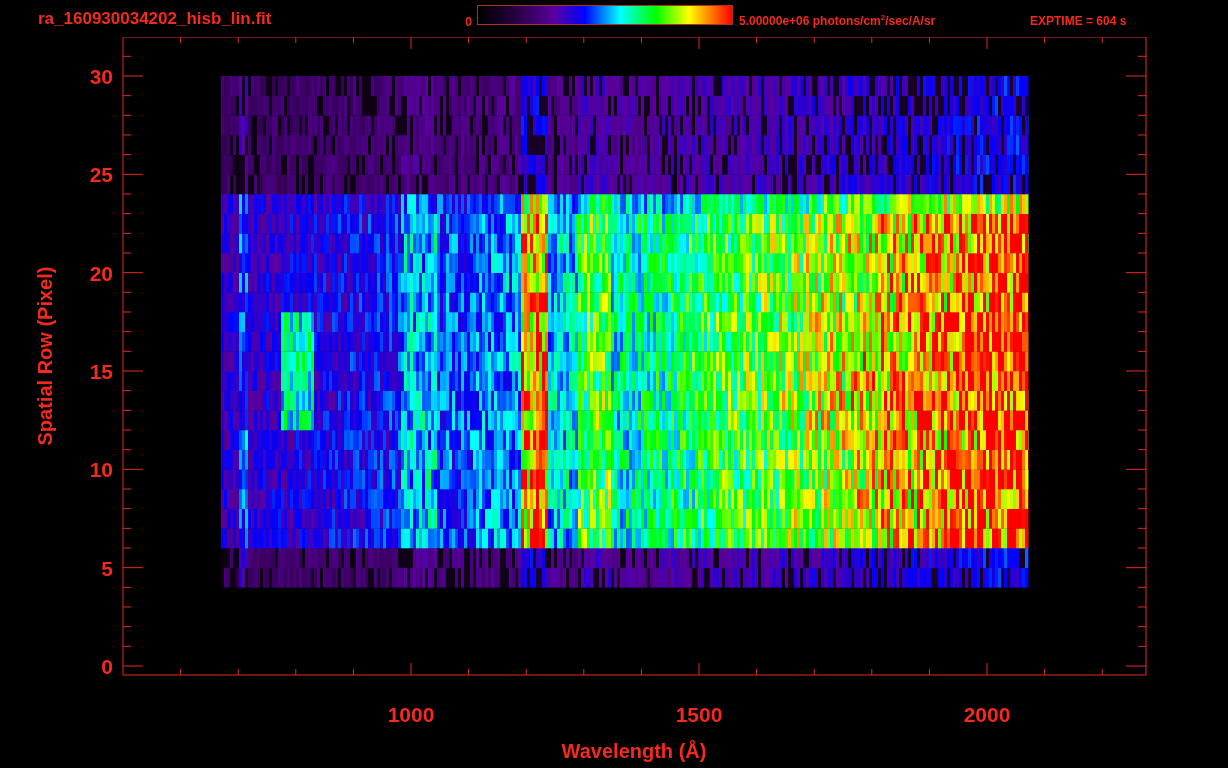 This screenshot has width=1228, height=768. Describe the element at coordinates (468, 21) in the screenshot. I see `colorbar-min-label: 0` at that location.